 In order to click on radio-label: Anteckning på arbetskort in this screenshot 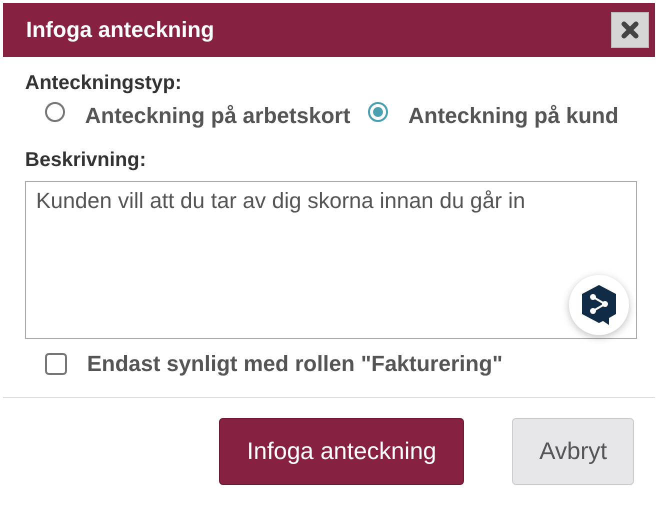, I will do `click(217, 116)`.